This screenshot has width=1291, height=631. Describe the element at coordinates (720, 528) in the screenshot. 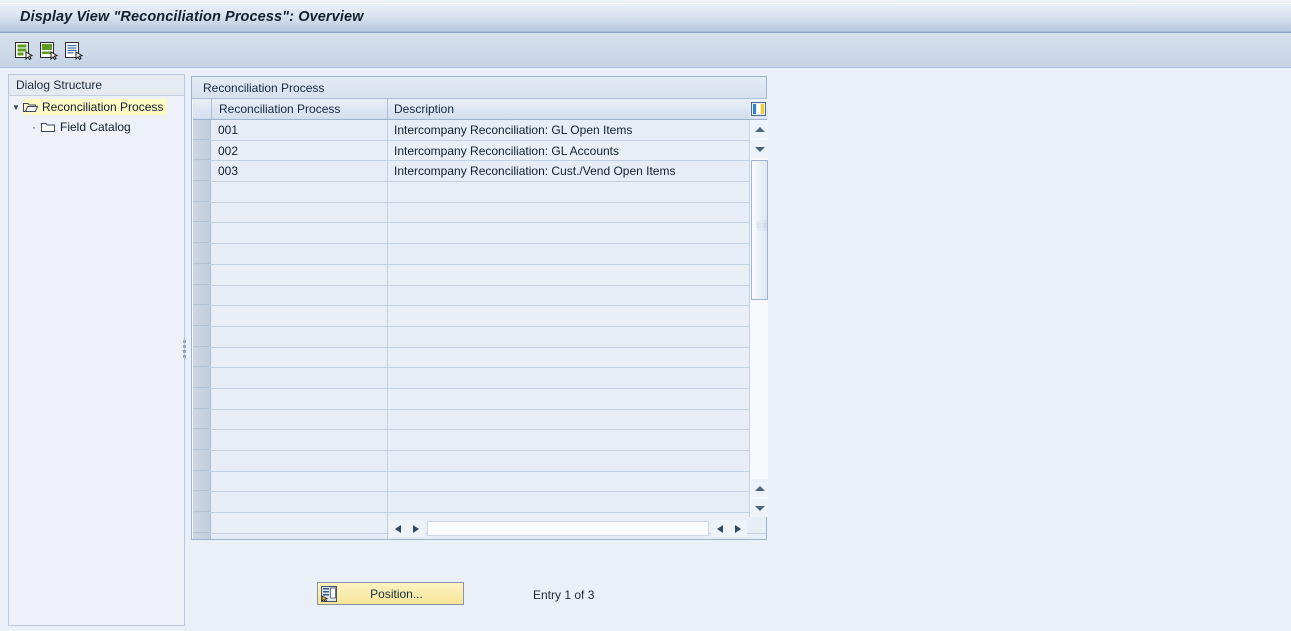

I see `scroll-right-page-button` at that location.